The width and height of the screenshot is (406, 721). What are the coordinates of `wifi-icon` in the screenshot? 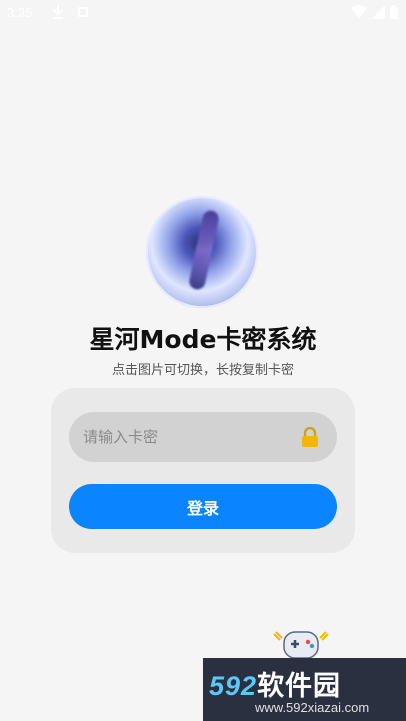 It's located at (359, 11).